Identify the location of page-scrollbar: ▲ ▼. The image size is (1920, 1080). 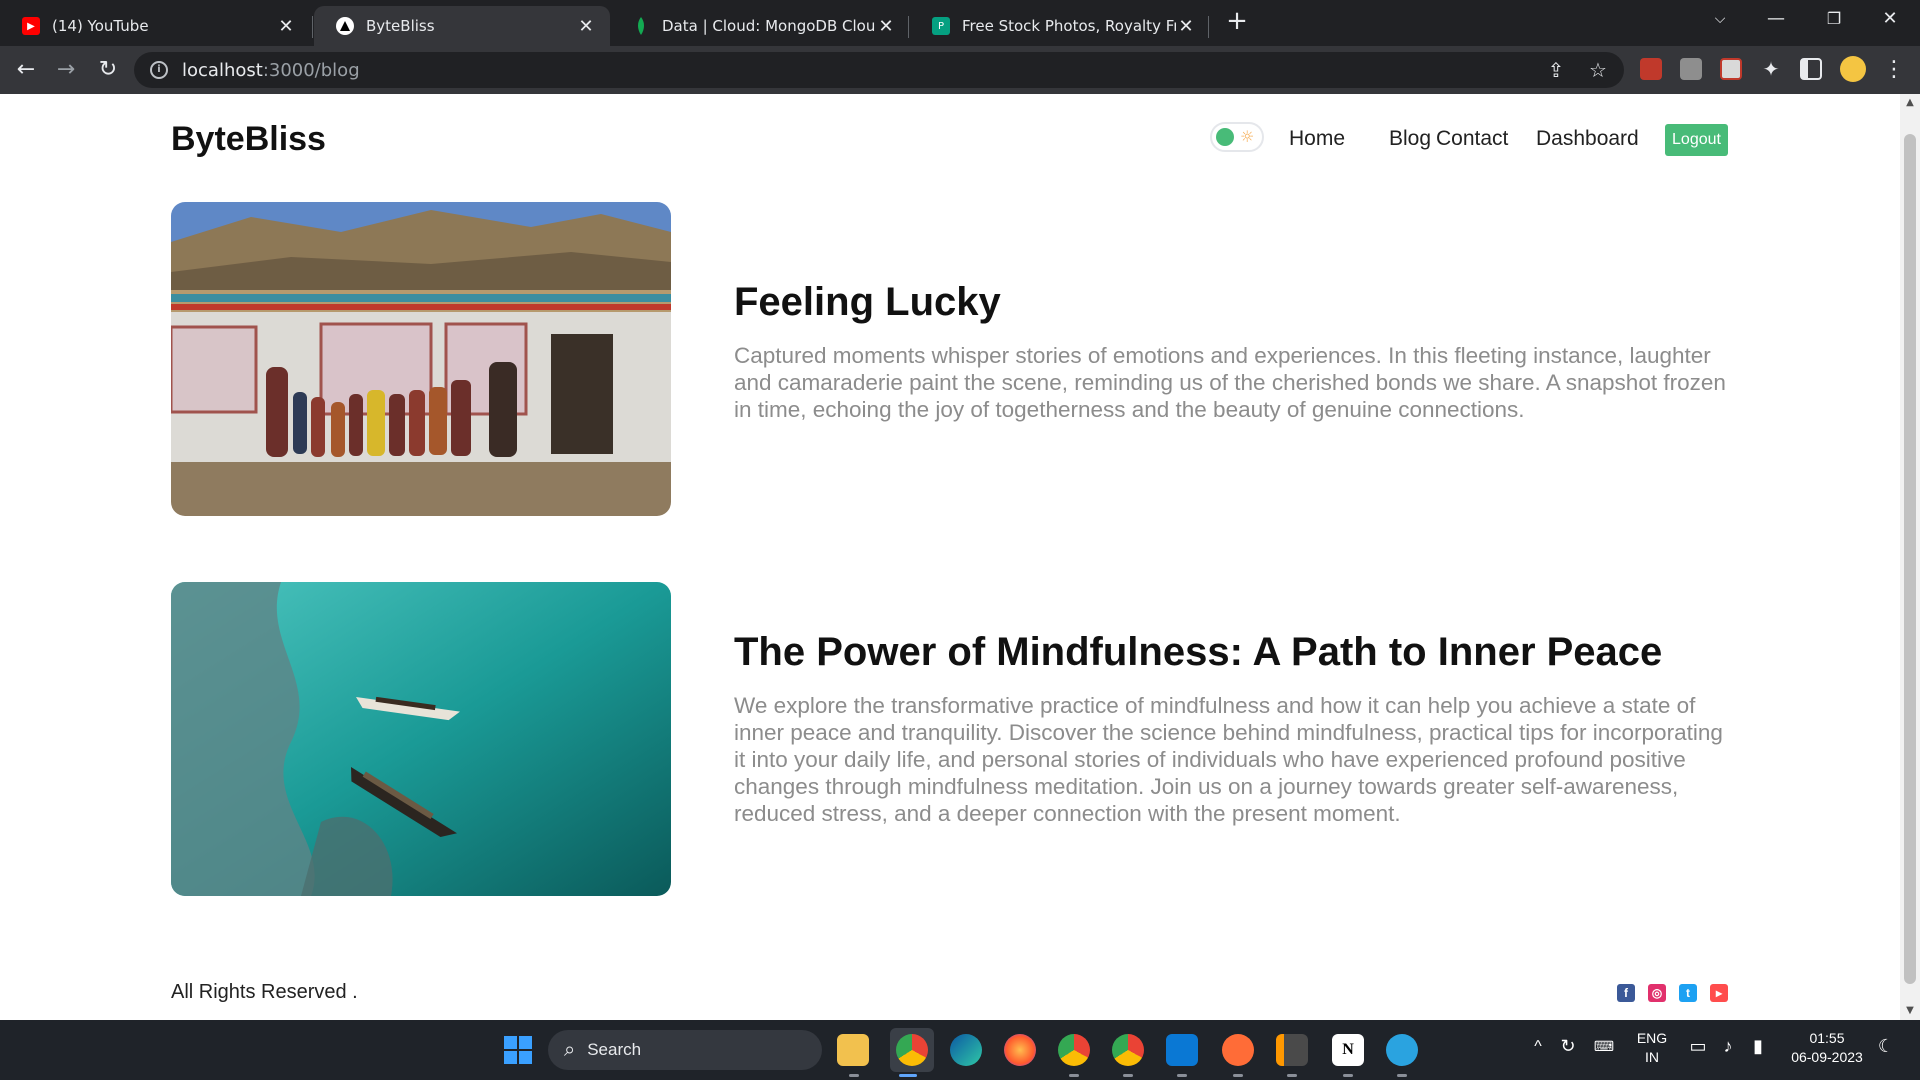
(1910, 557).